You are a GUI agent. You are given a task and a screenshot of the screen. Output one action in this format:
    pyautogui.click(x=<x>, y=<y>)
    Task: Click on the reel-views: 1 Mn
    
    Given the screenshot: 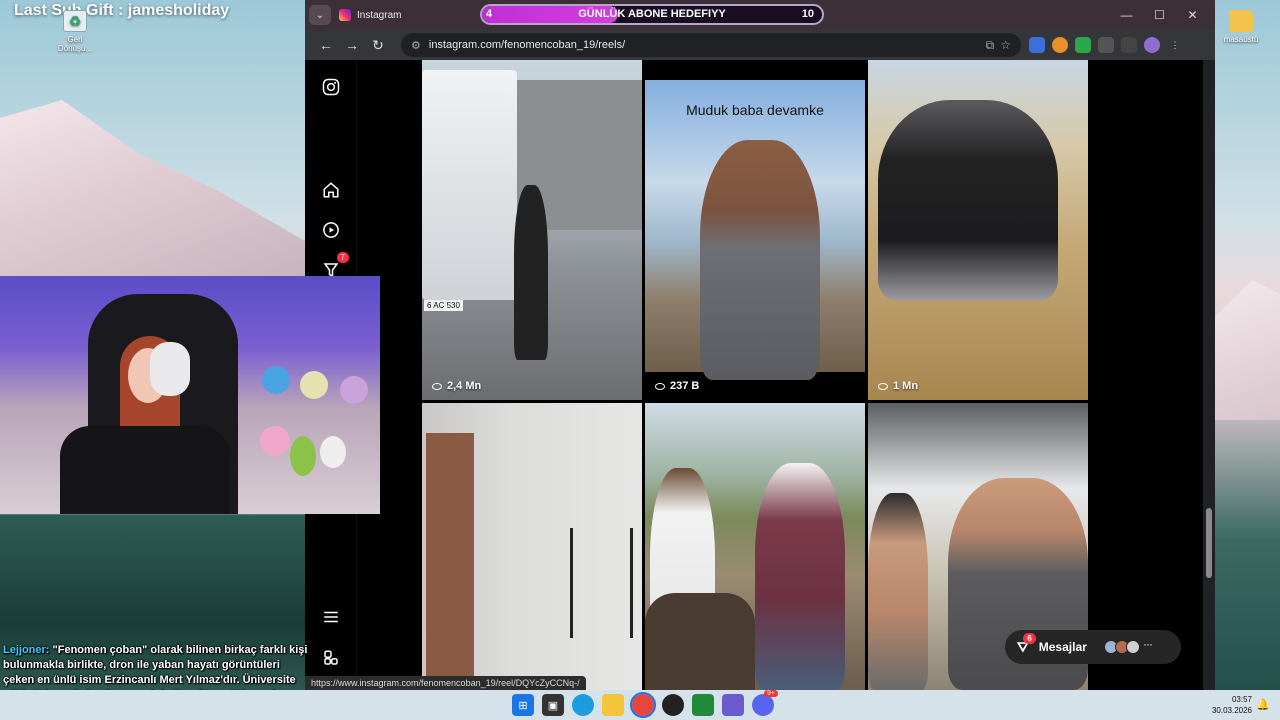 What is the action you would take?
    pyautogui.click(x=898, y=386)
    